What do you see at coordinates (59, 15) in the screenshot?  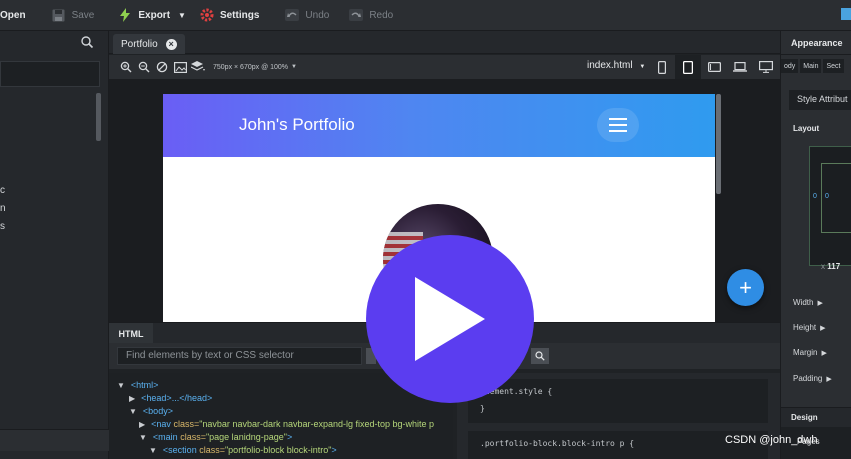 I see `save-icon` at bounding box center [59, 15].